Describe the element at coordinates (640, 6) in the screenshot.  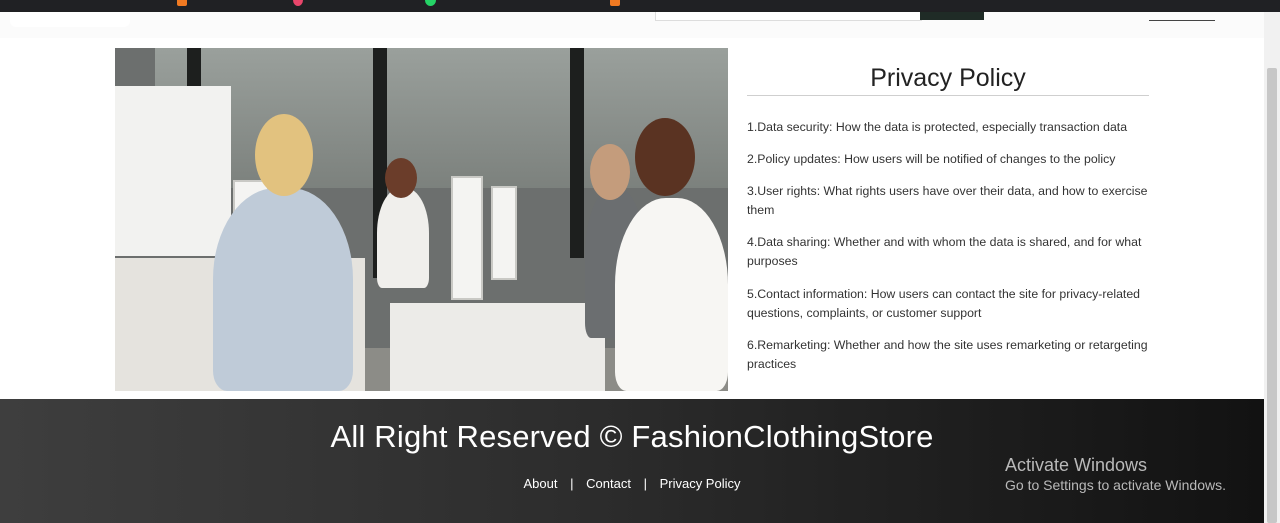
I see `browser-bookmarks-bar` at that location.